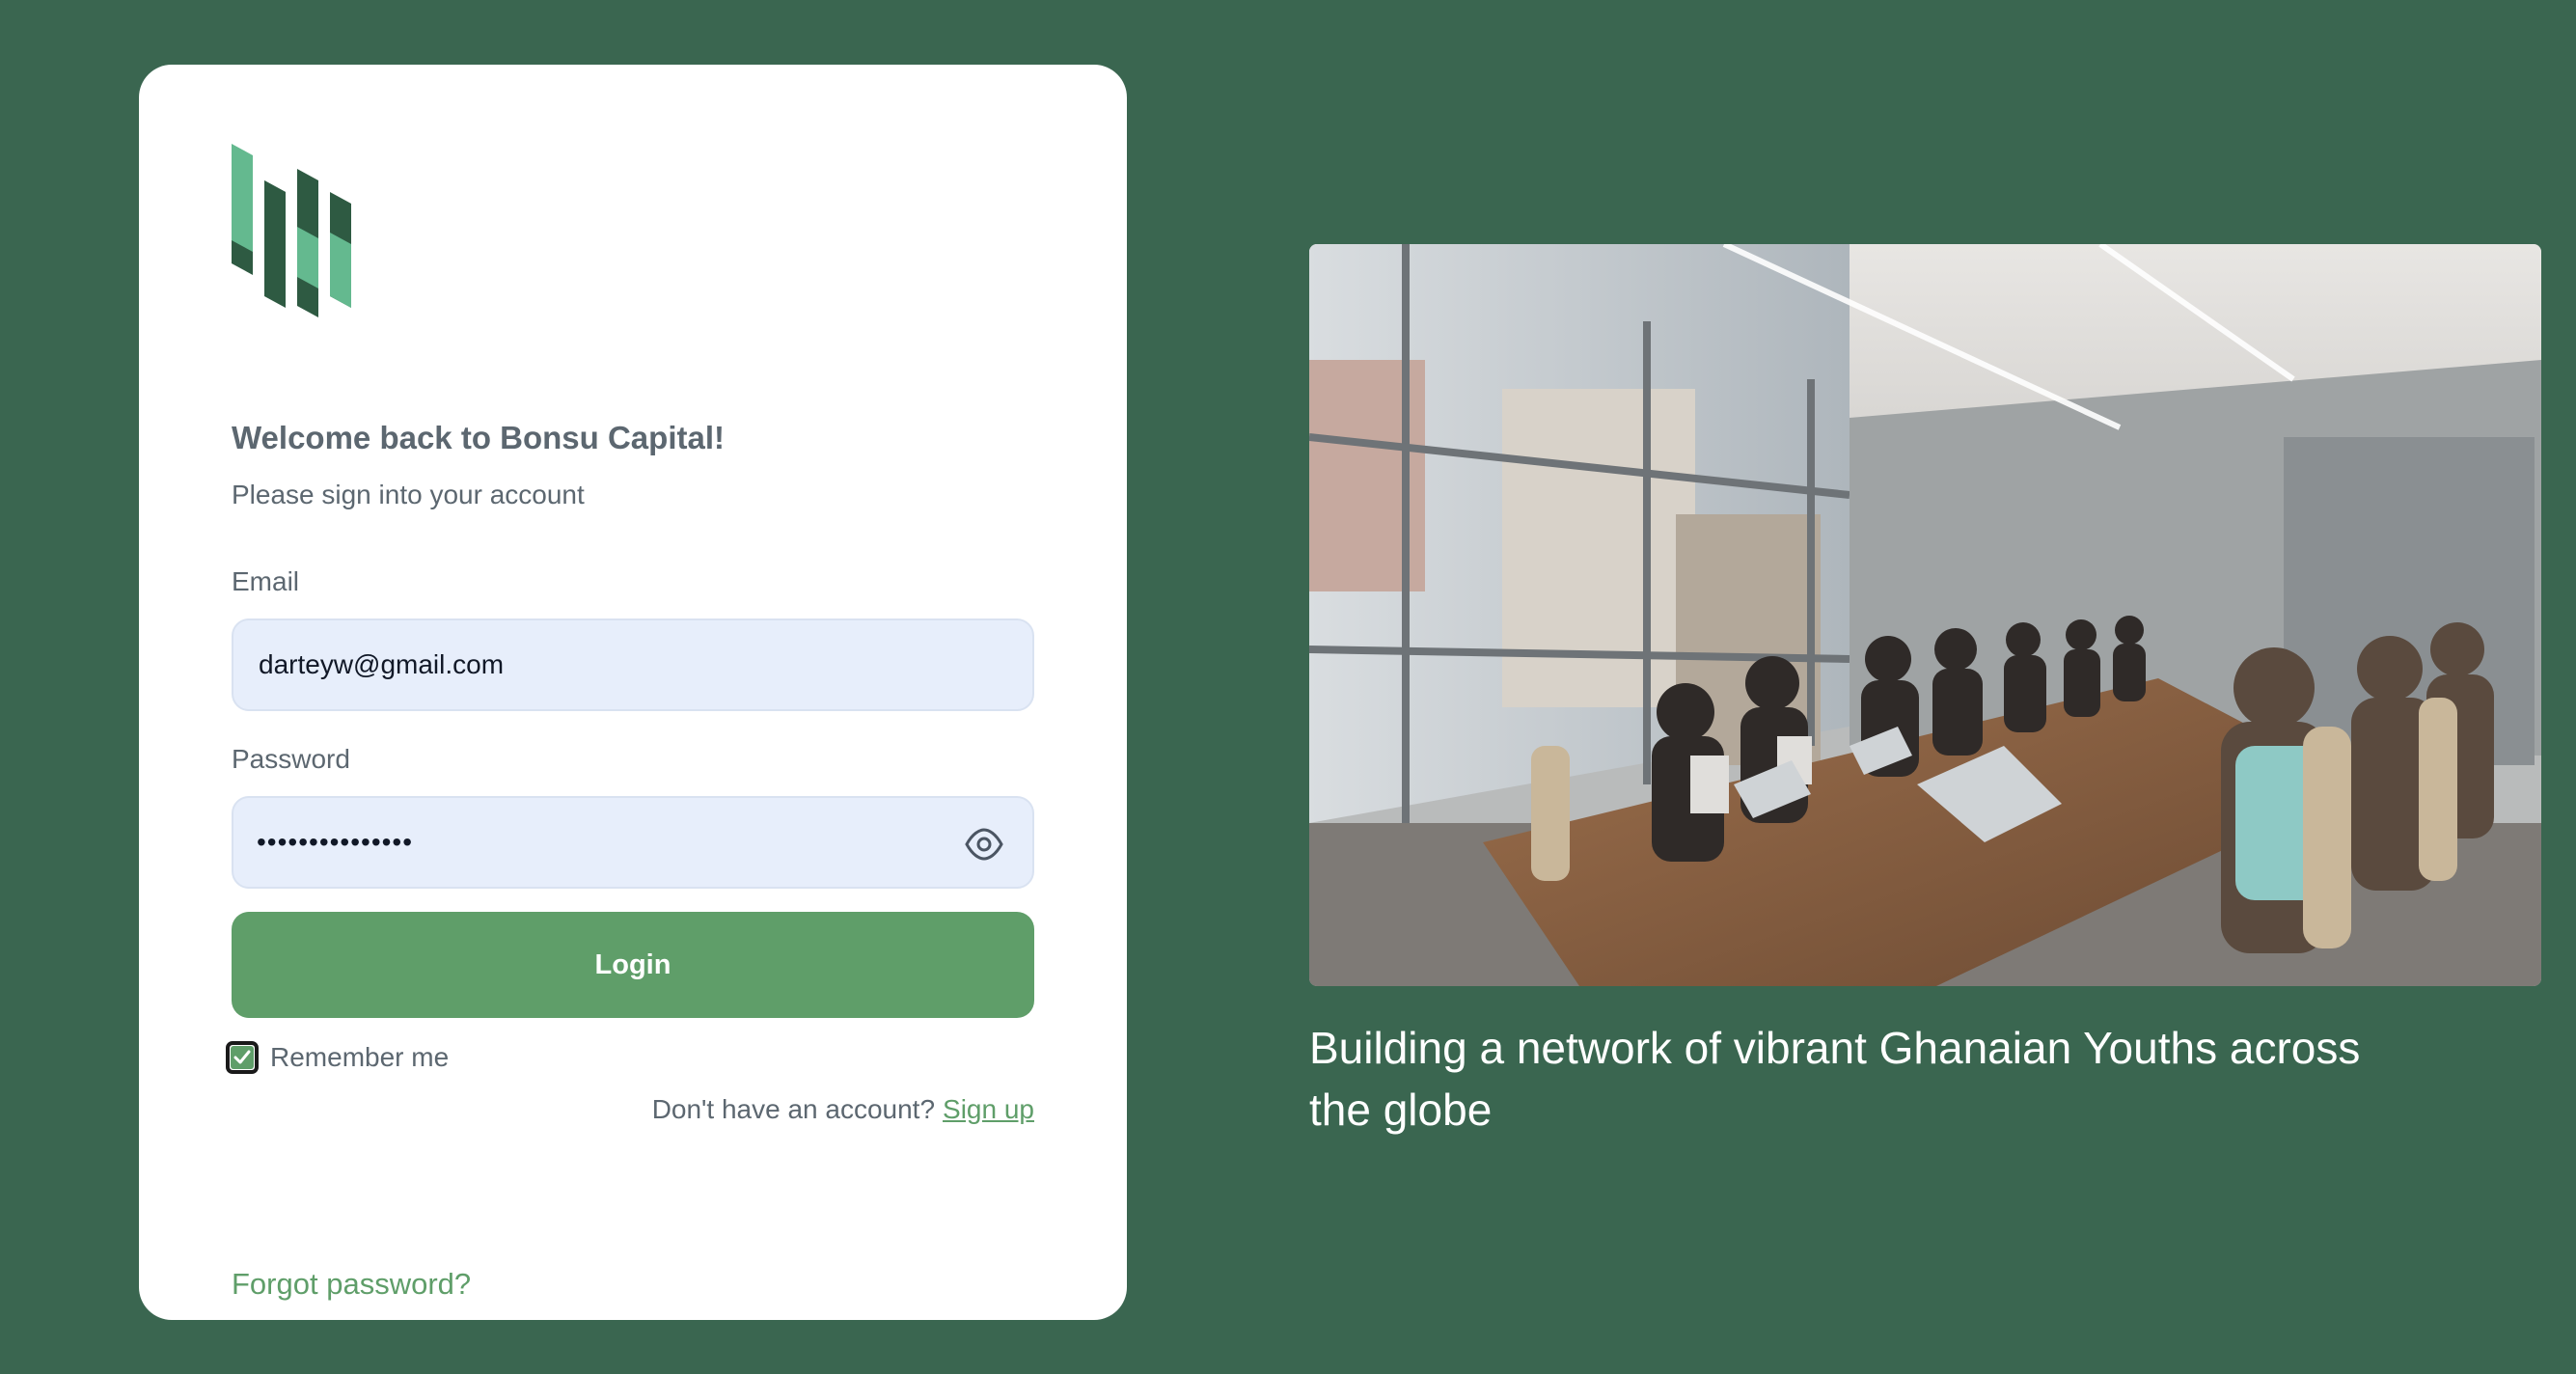 Image resolution: width=2576 pixels, height=1374 pixels. I want to click on signup-prompt: Don't have an account? Sign up, so click(843, 1109).